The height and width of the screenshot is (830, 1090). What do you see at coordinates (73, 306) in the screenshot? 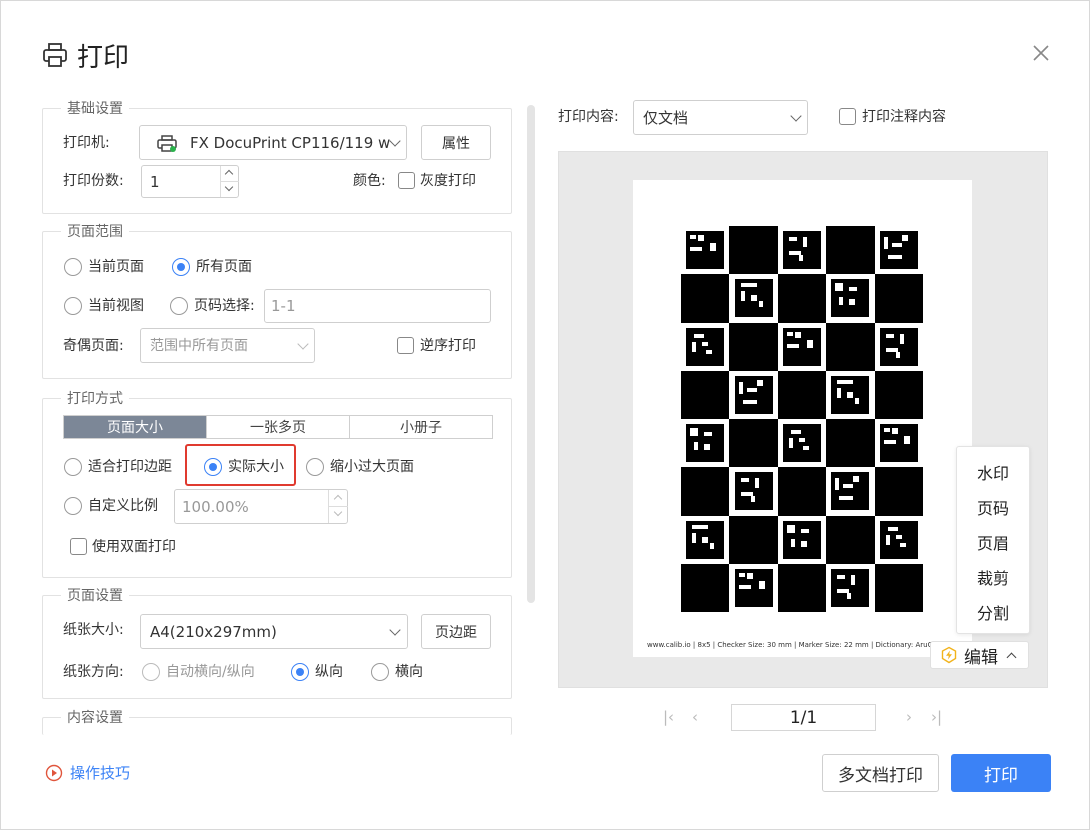
I see `current-view-radio` at bounding box center [73, 306].